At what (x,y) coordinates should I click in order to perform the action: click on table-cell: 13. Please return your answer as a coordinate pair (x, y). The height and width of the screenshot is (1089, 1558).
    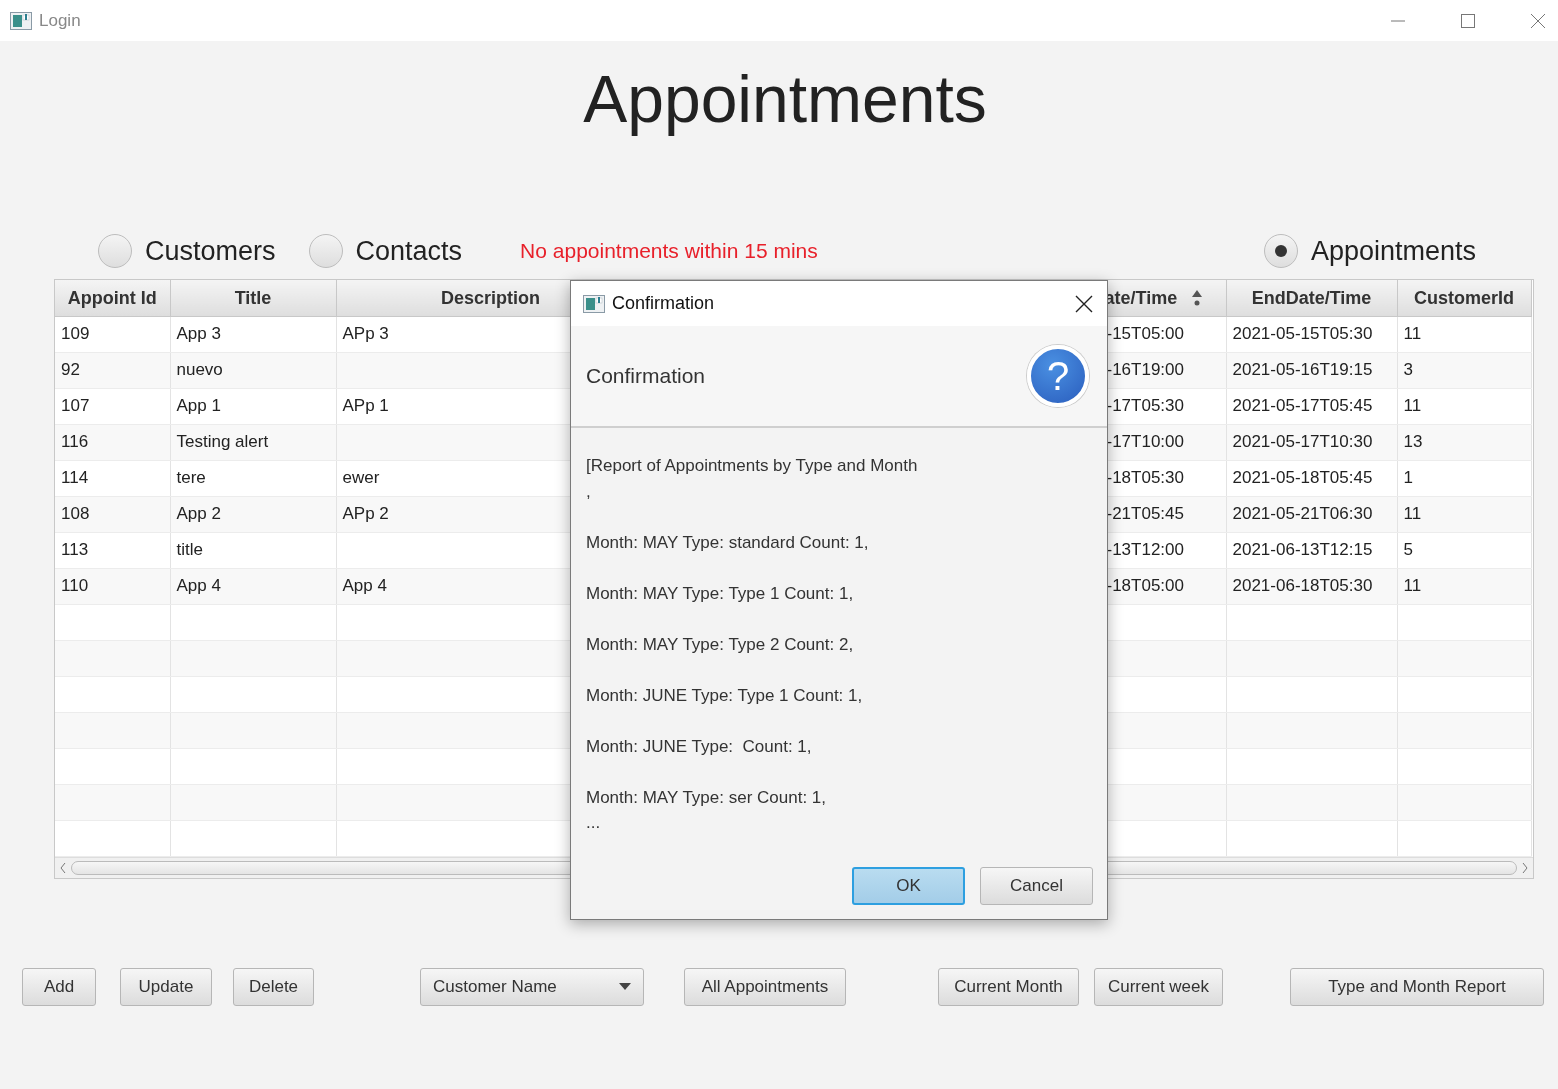
    Looking at the image, I should click on (1464, 442).